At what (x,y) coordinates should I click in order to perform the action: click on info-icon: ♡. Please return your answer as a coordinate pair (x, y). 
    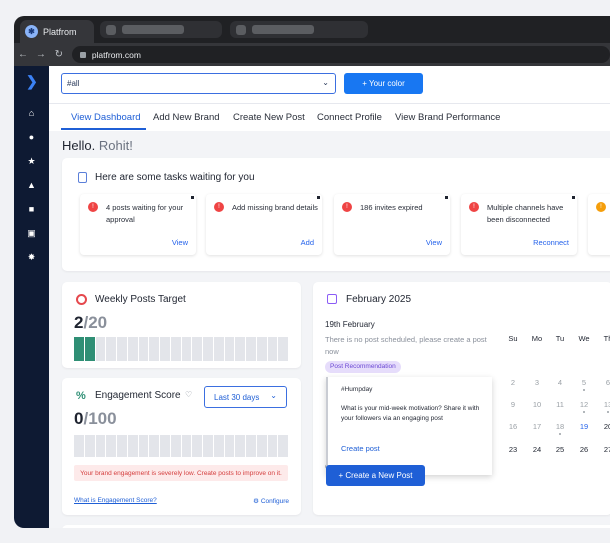
    Looking at the image, I should click on (188, 394).